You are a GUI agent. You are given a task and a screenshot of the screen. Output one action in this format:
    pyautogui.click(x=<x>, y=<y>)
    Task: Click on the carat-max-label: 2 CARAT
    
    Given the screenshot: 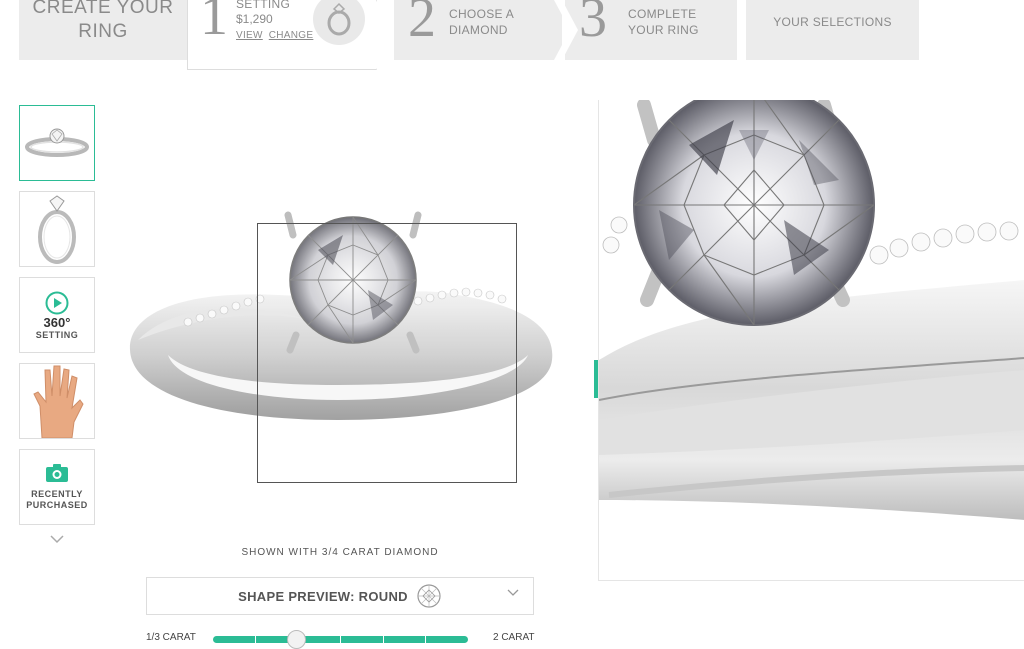 What is the action you would take?
    pyautogui.click(x=514, y=637)
    